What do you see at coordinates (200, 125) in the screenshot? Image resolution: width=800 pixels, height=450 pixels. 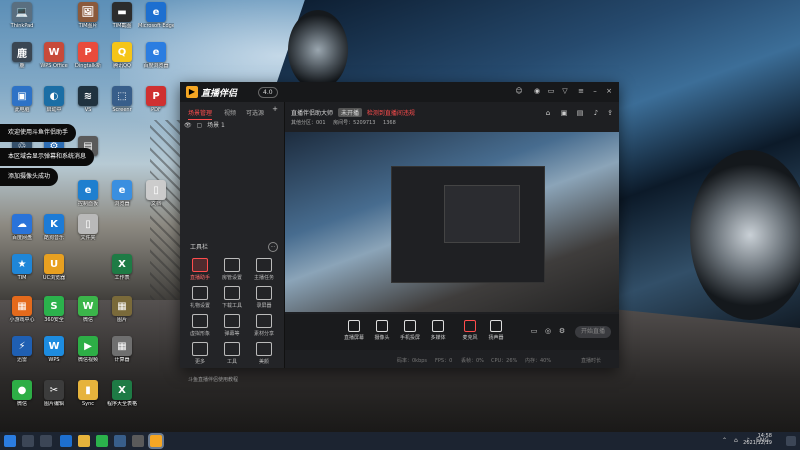 I see `lock-icon: ▢` at bounding box center [200, 125].